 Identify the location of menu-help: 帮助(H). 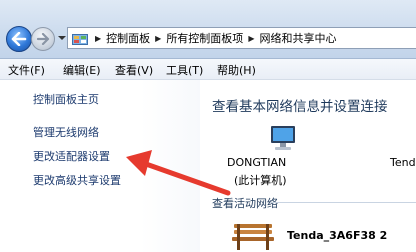
(236, 70).